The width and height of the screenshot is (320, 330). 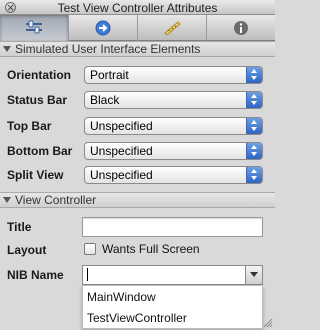 I want to click on section-view-controller-header: View Controller, so click(x=137, y=200).